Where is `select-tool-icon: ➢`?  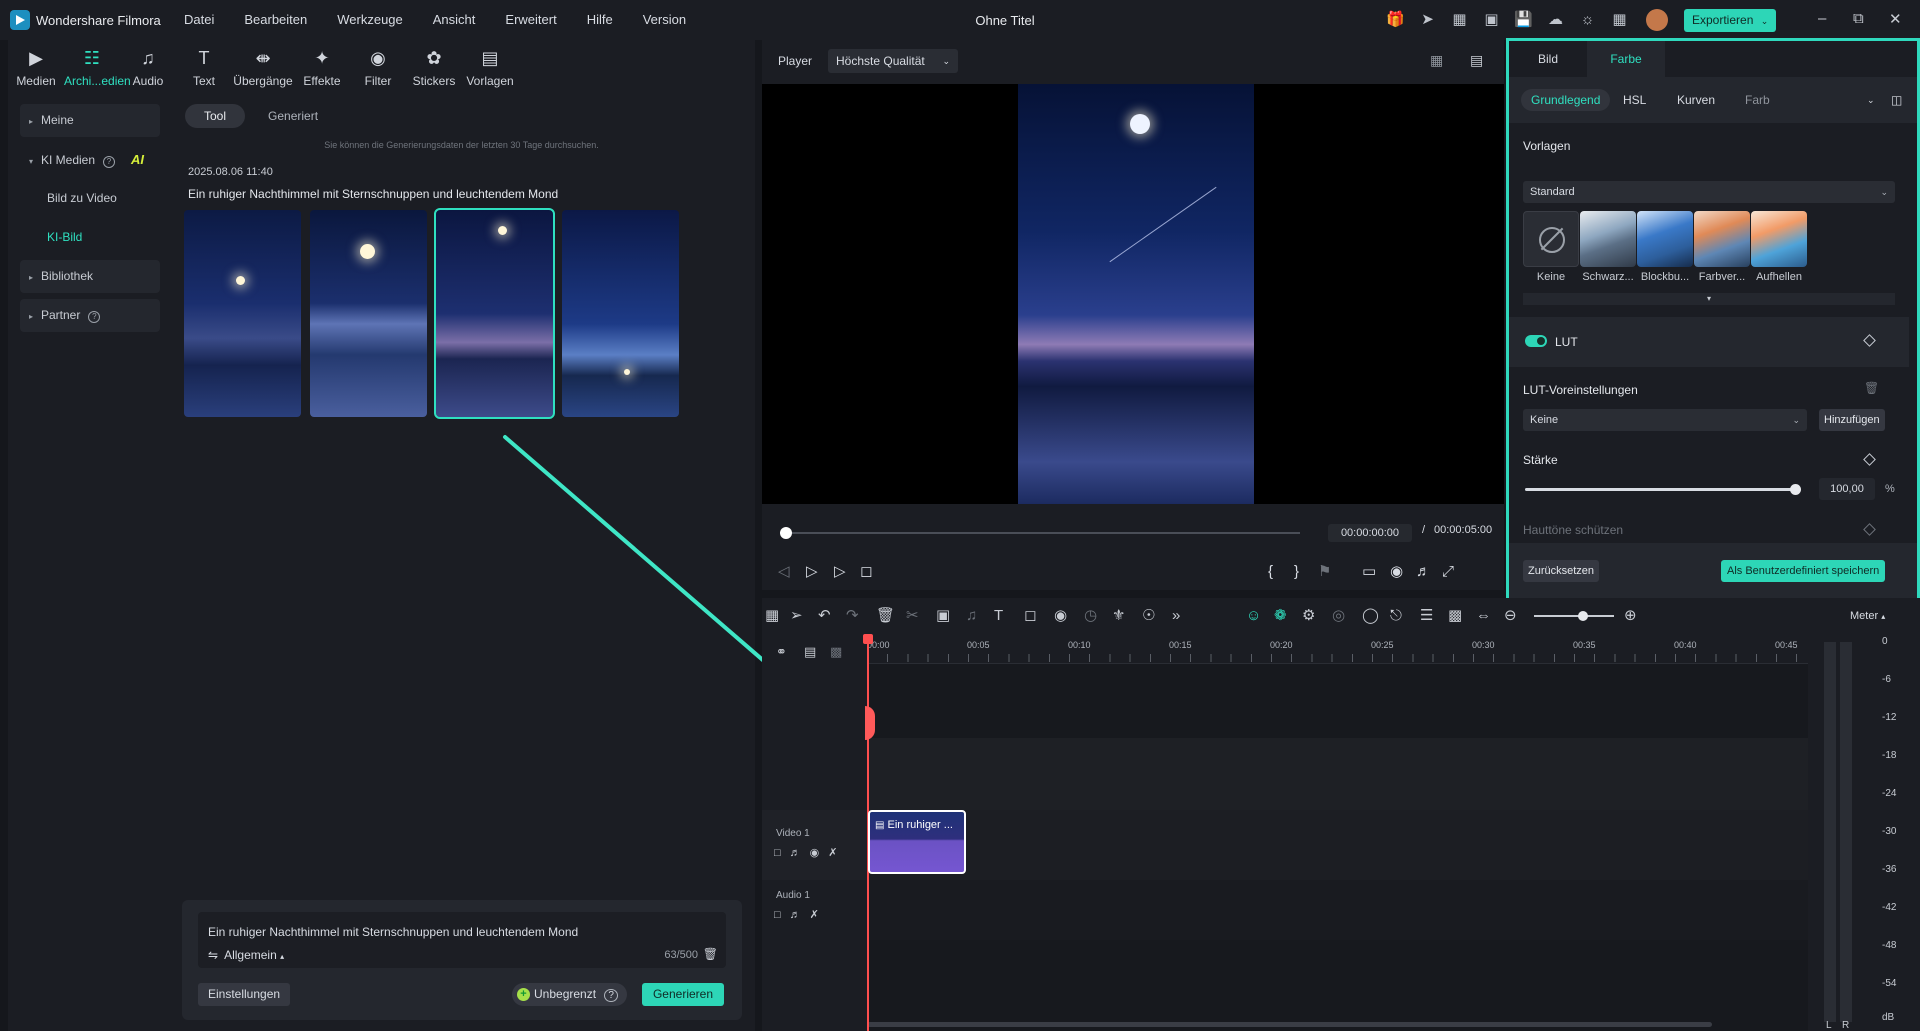 select-tool-icon: ➢ is located at coordinates (796, 616).